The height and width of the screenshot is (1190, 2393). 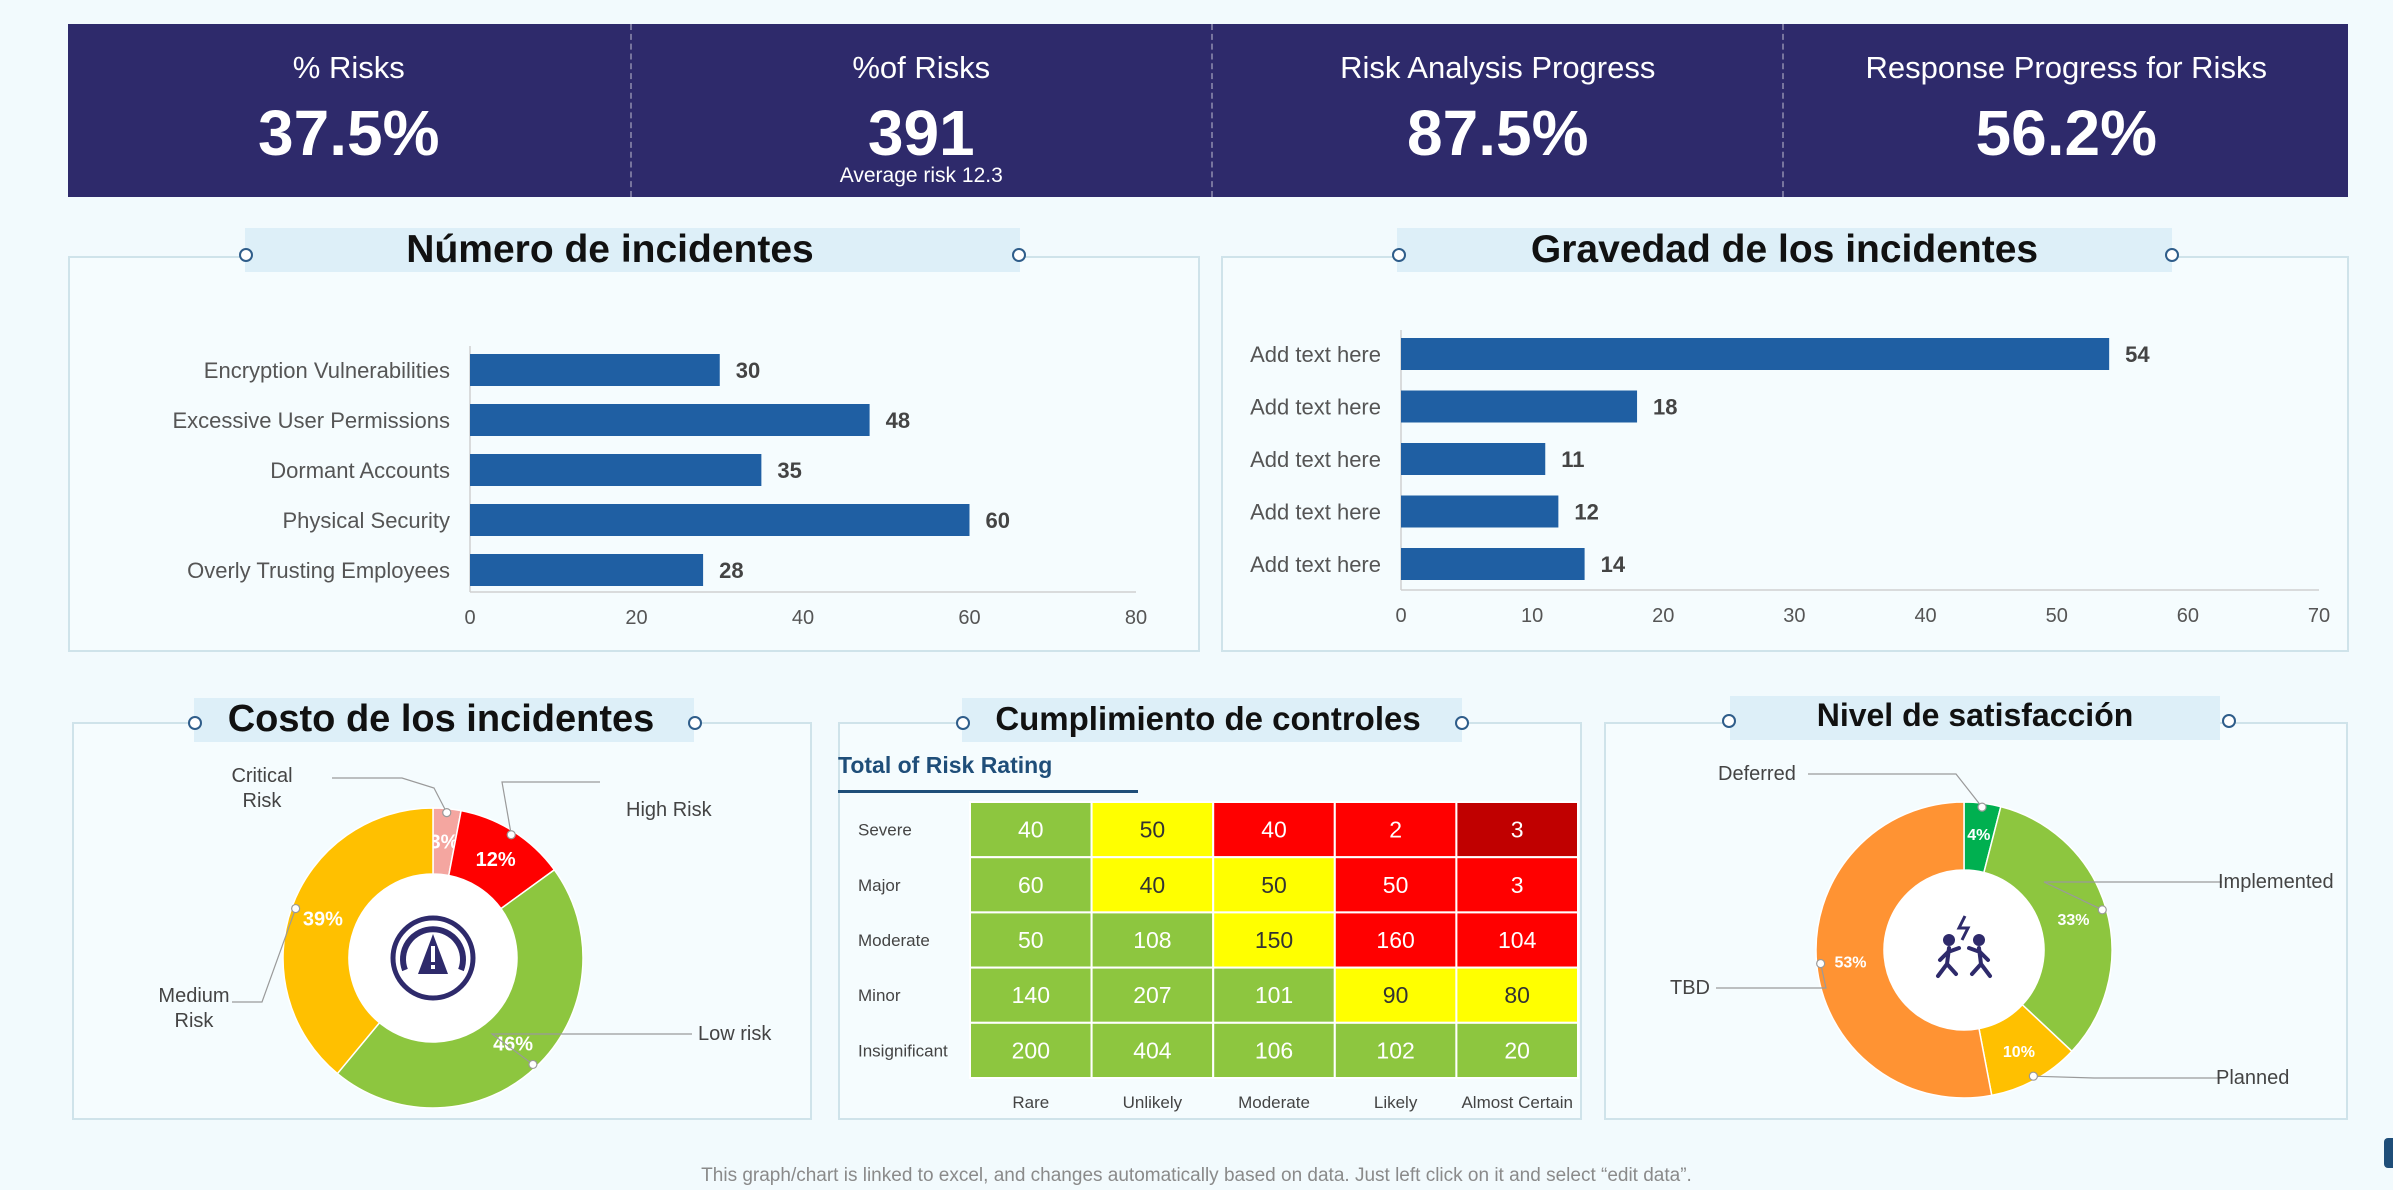 I want to click on heatmap-cell-value: 150, so click(x=1274, y=940).